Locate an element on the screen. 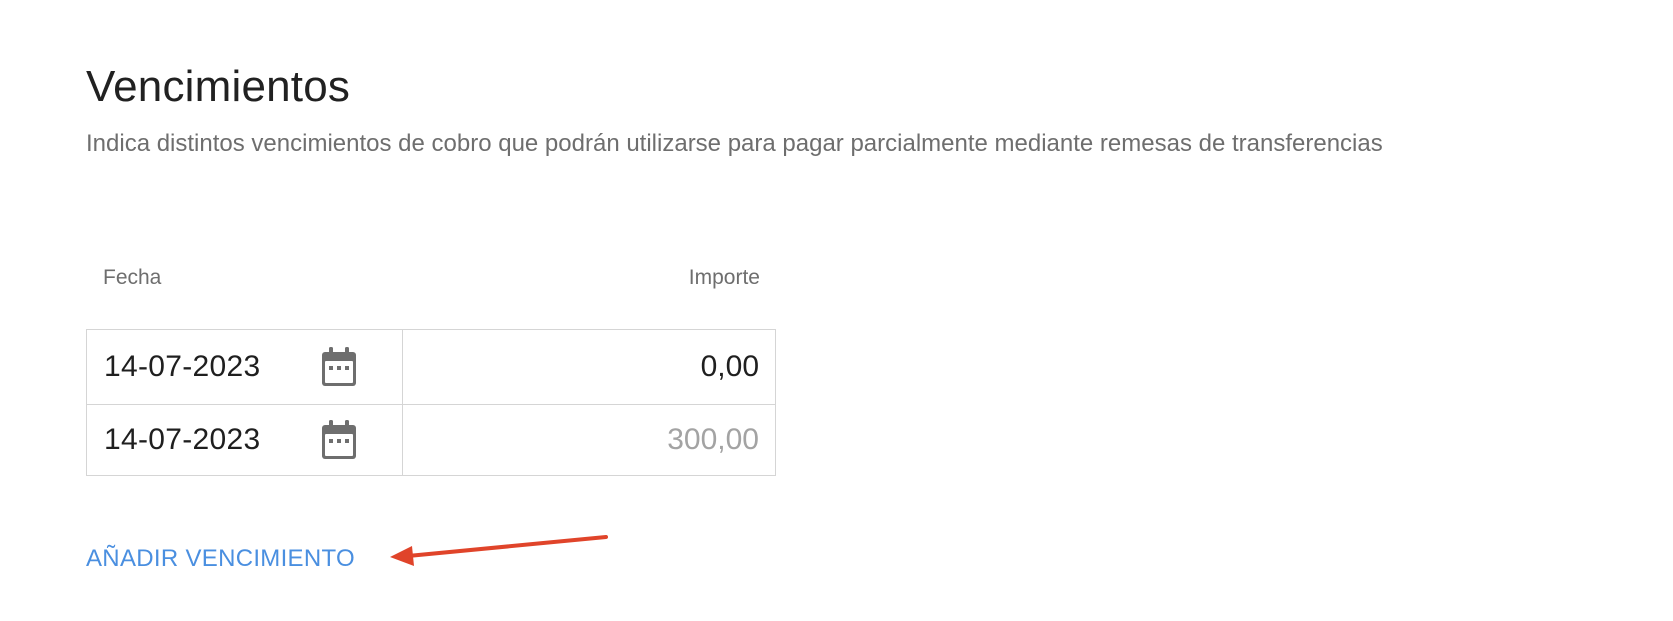 The width and height of the screenshot is (1673, 621). due-dates-table: 14-07-2023 14- is located at coordinates (431, 402).